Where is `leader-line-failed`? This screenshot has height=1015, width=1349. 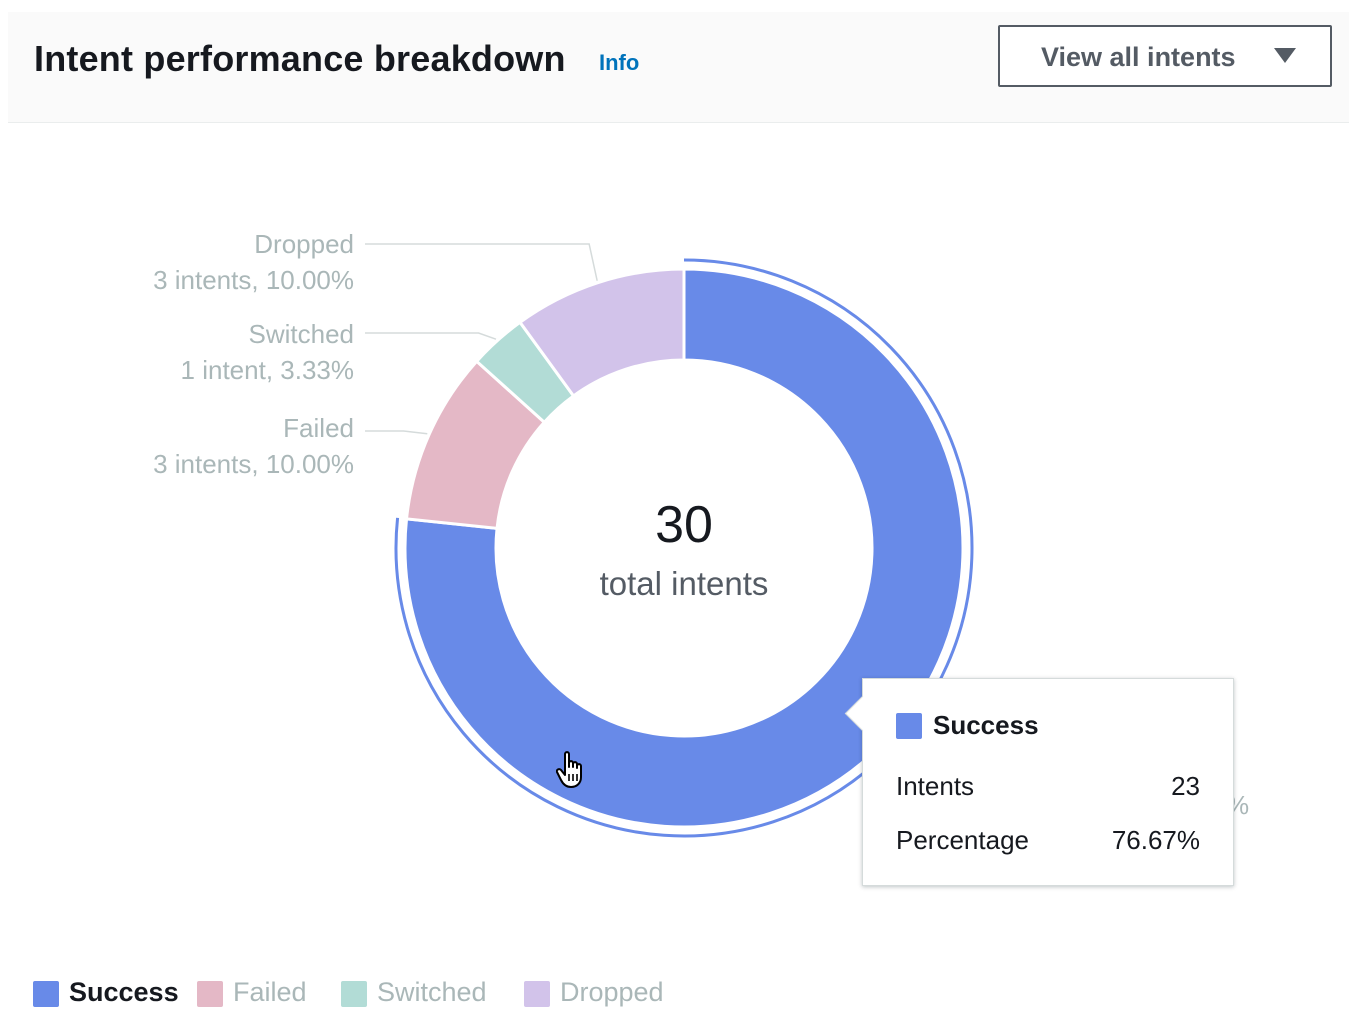 leader-line-failed is located at coordinates (396, 432).